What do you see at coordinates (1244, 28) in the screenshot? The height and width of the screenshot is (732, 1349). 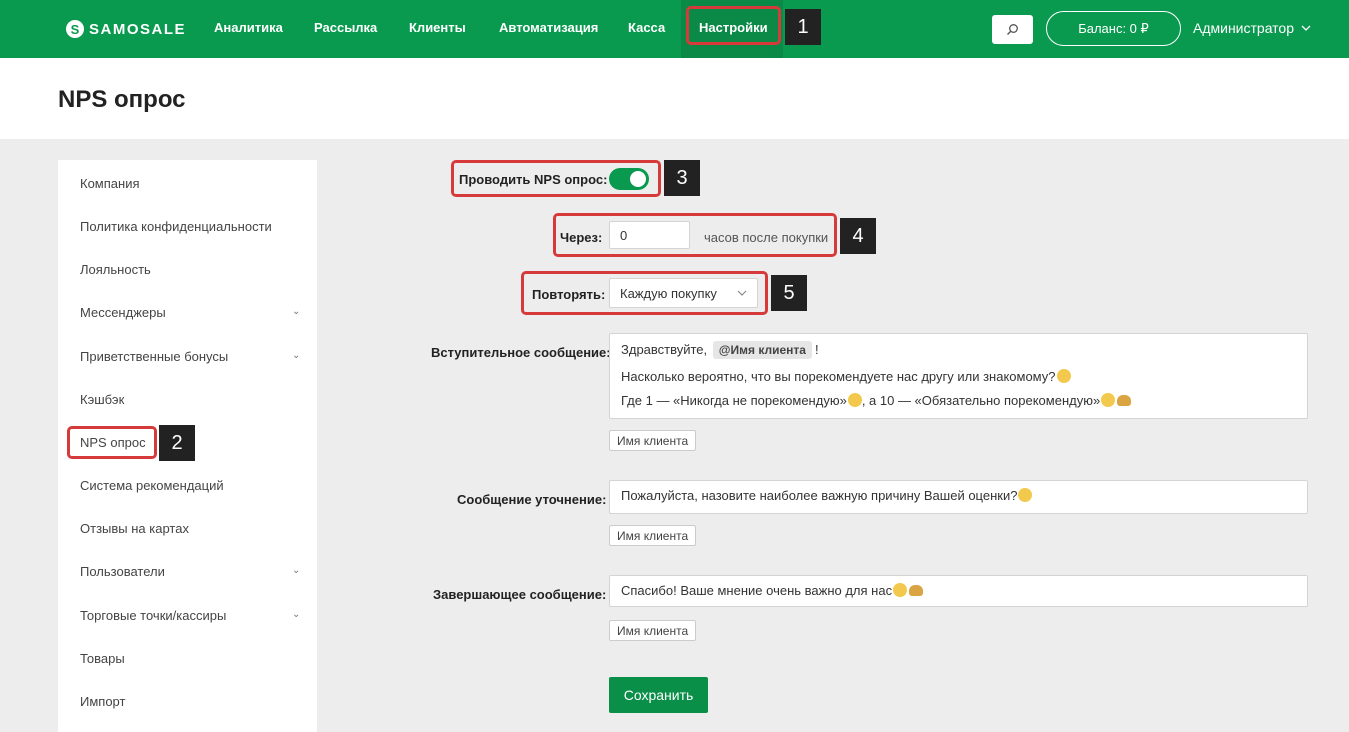 I see `user-name: Администратор` at bounding box center [1244, 28].